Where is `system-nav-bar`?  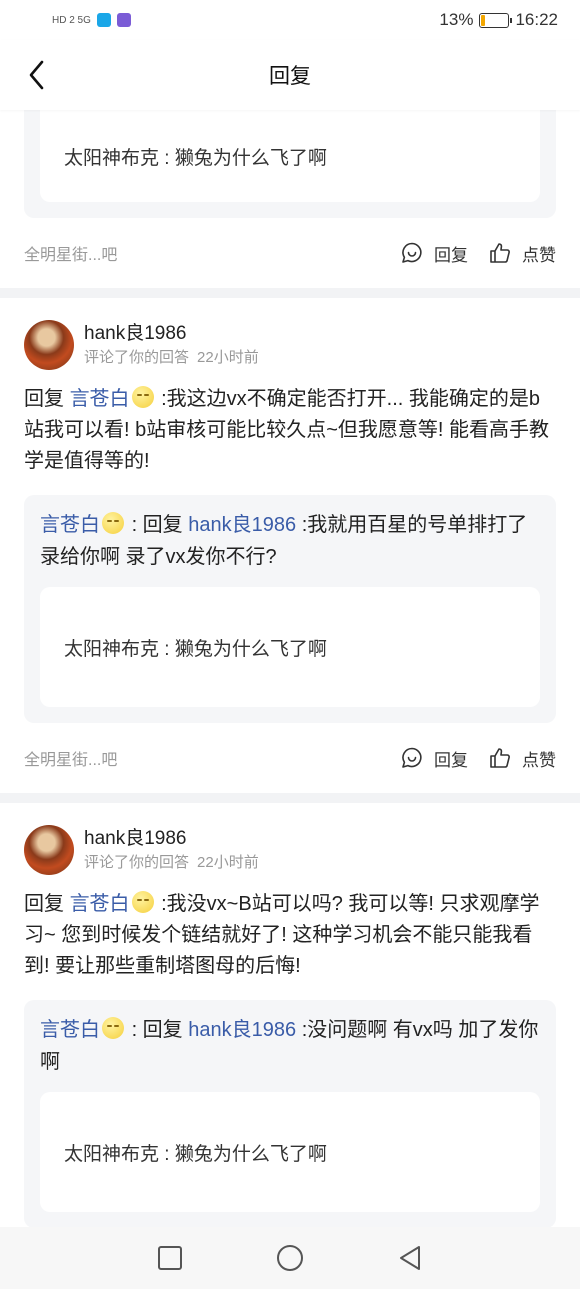 system-nav-bar is located at coordinates (290, 1258).